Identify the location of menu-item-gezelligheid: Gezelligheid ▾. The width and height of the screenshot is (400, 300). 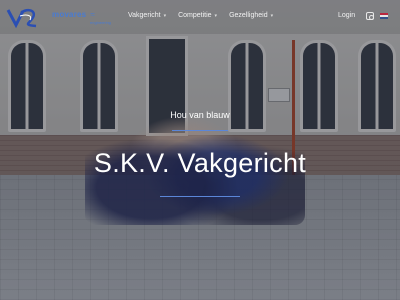
(251, 15).